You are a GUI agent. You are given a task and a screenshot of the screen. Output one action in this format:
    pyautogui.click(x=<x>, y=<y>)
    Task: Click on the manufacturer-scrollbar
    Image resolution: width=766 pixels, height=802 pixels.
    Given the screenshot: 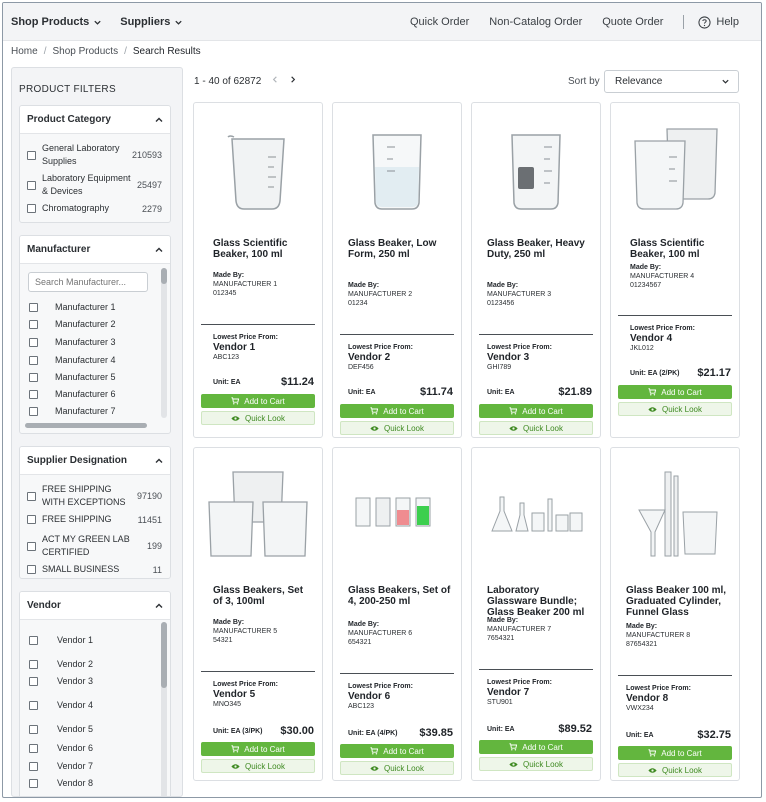 What is the action you would take?
    pyautogui.click(x=164, y=343)
    